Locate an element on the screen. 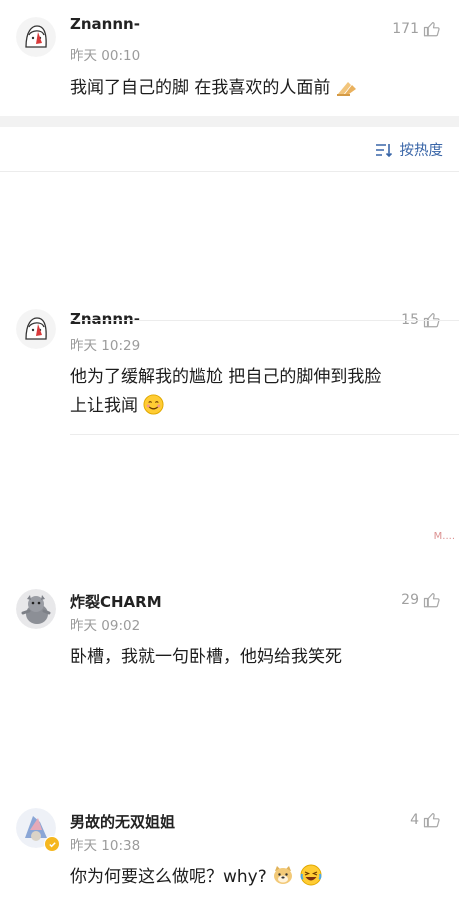  praying-hands-emoji-icon is located at coordinates (346, 89).